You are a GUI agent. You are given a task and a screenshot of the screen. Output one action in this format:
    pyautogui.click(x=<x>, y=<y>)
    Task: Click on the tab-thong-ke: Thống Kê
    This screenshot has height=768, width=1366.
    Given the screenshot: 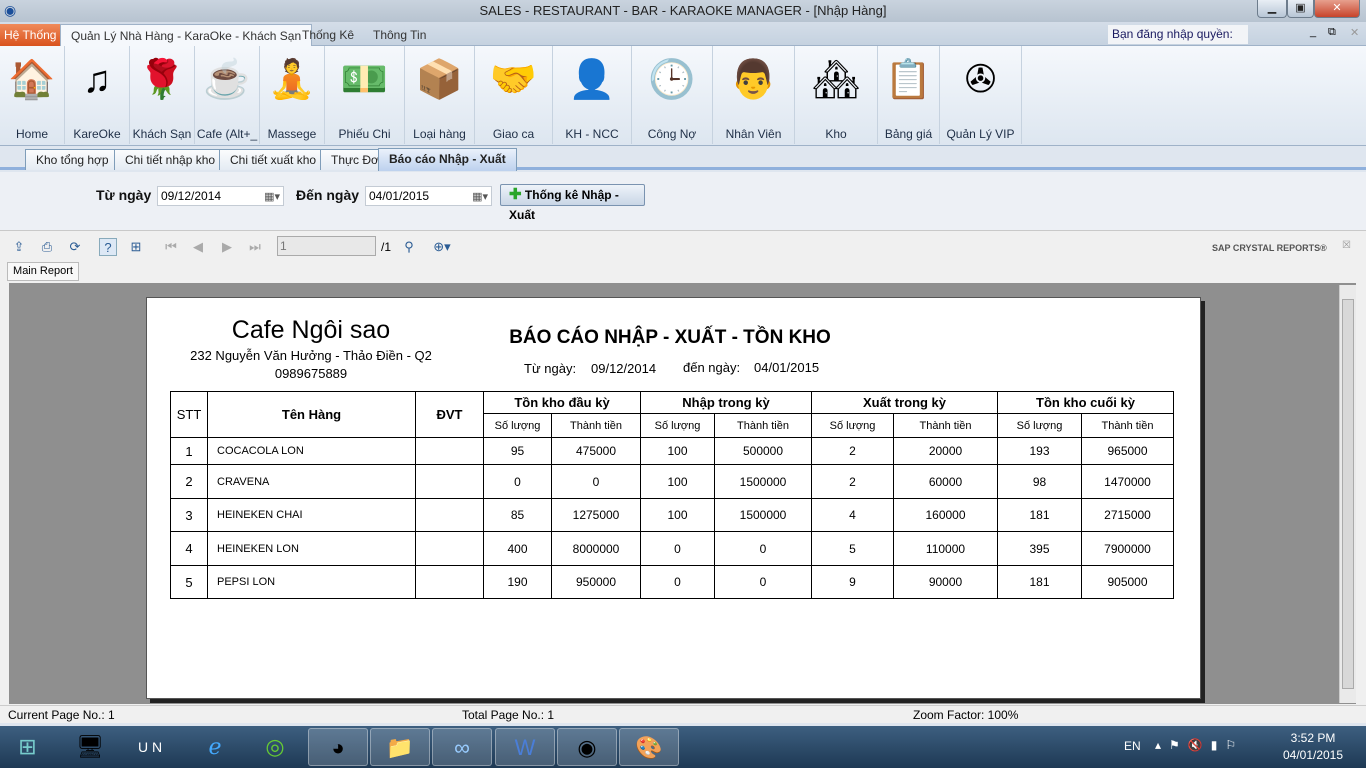 What is the action you would take?
    pyautogui.click(x=328, y=35)
    